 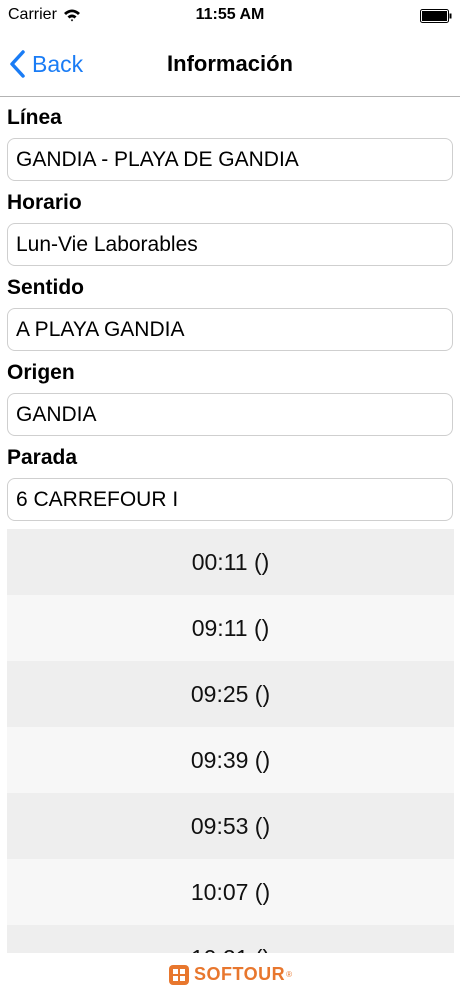 What do you see at coordinates (34, 117) in the screenshot?
I see `line-label: Línea` at bounding box center [34, 117].